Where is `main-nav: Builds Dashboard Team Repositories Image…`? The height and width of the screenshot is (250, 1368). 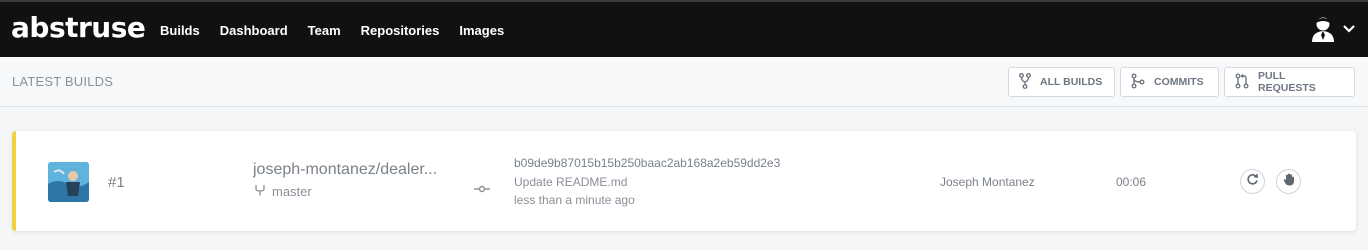
main-nav: Builds Dashboard Team Repositories Image… is located at coordinates (342, 30).